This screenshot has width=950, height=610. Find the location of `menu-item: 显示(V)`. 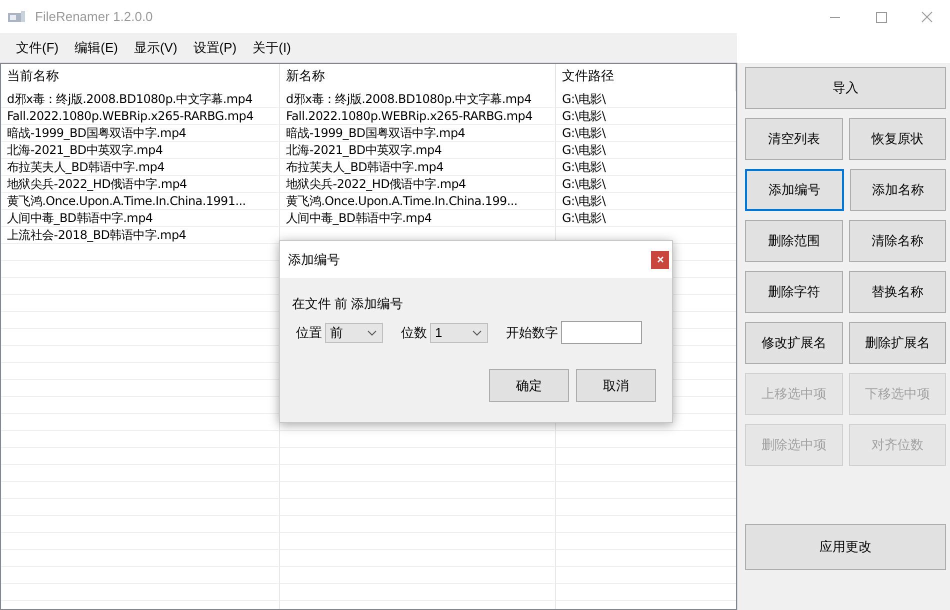

menu-item: 显示(V) is located at coordinates (156, 47).